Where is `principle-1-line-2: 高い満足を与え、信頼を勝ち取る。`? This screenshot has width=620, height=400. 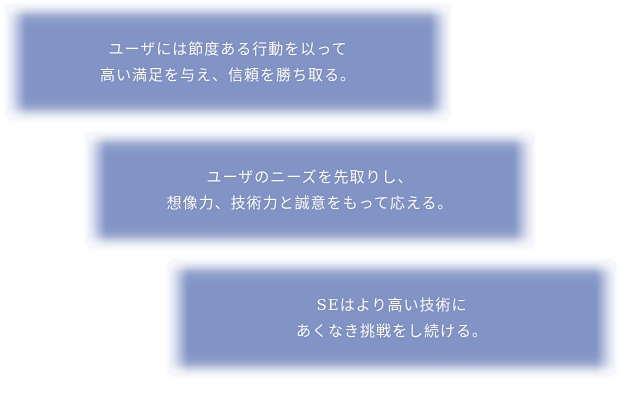 principle-1-line-2: 高い満足を与え、信頼を勝ち取る。 is located at coordinates (227, 75).